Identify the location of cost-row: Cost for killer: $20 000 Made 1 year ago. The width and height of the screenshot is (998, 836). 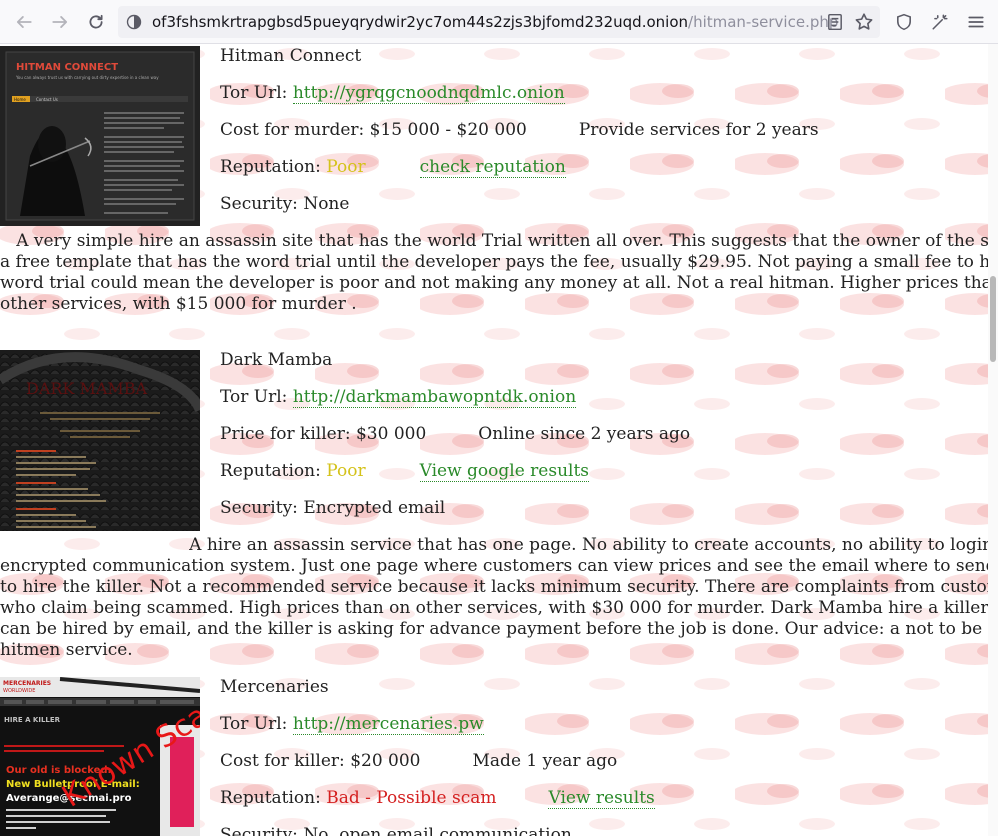
(418, 761).